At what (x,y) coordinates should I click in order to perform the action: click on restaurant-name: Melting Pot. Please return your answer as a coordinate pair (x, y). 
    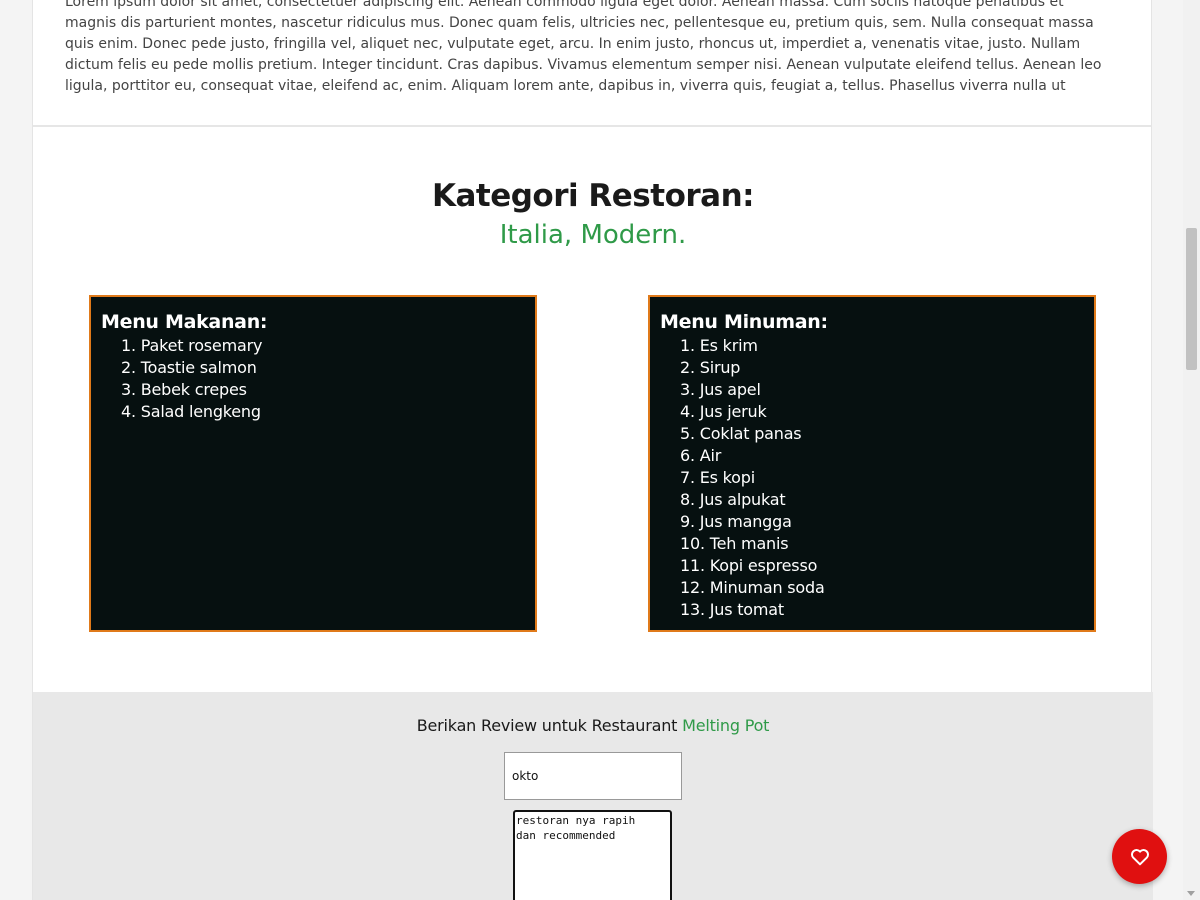
    Looking at the image, I should click on (726, 725).